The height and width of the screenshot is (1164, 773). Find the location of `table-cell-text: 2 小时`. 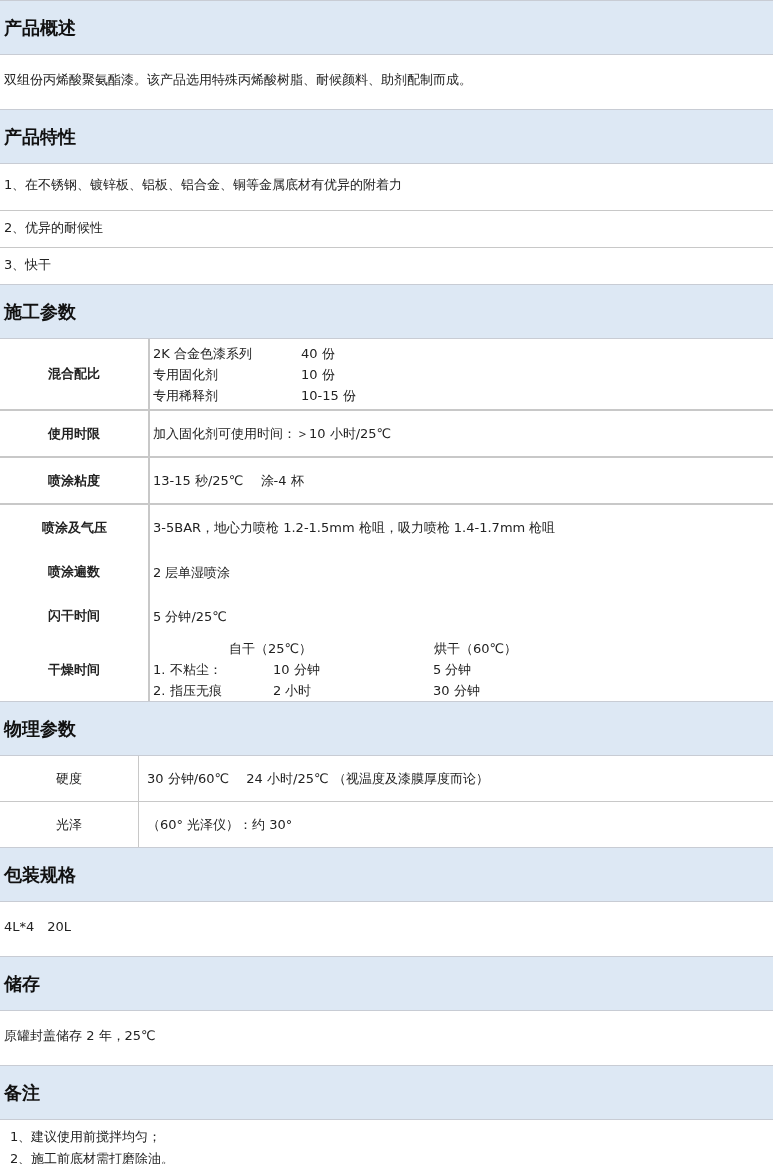

table-cell-text: 2 小时 is located at coordinates (293, 691).